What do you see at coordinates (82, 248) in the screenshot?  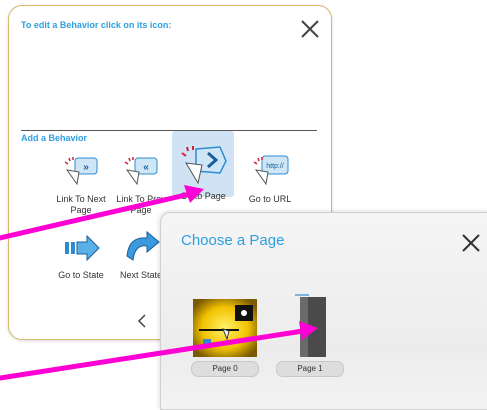 I see `go-to-state-icon` at bounding box center [82, 248].